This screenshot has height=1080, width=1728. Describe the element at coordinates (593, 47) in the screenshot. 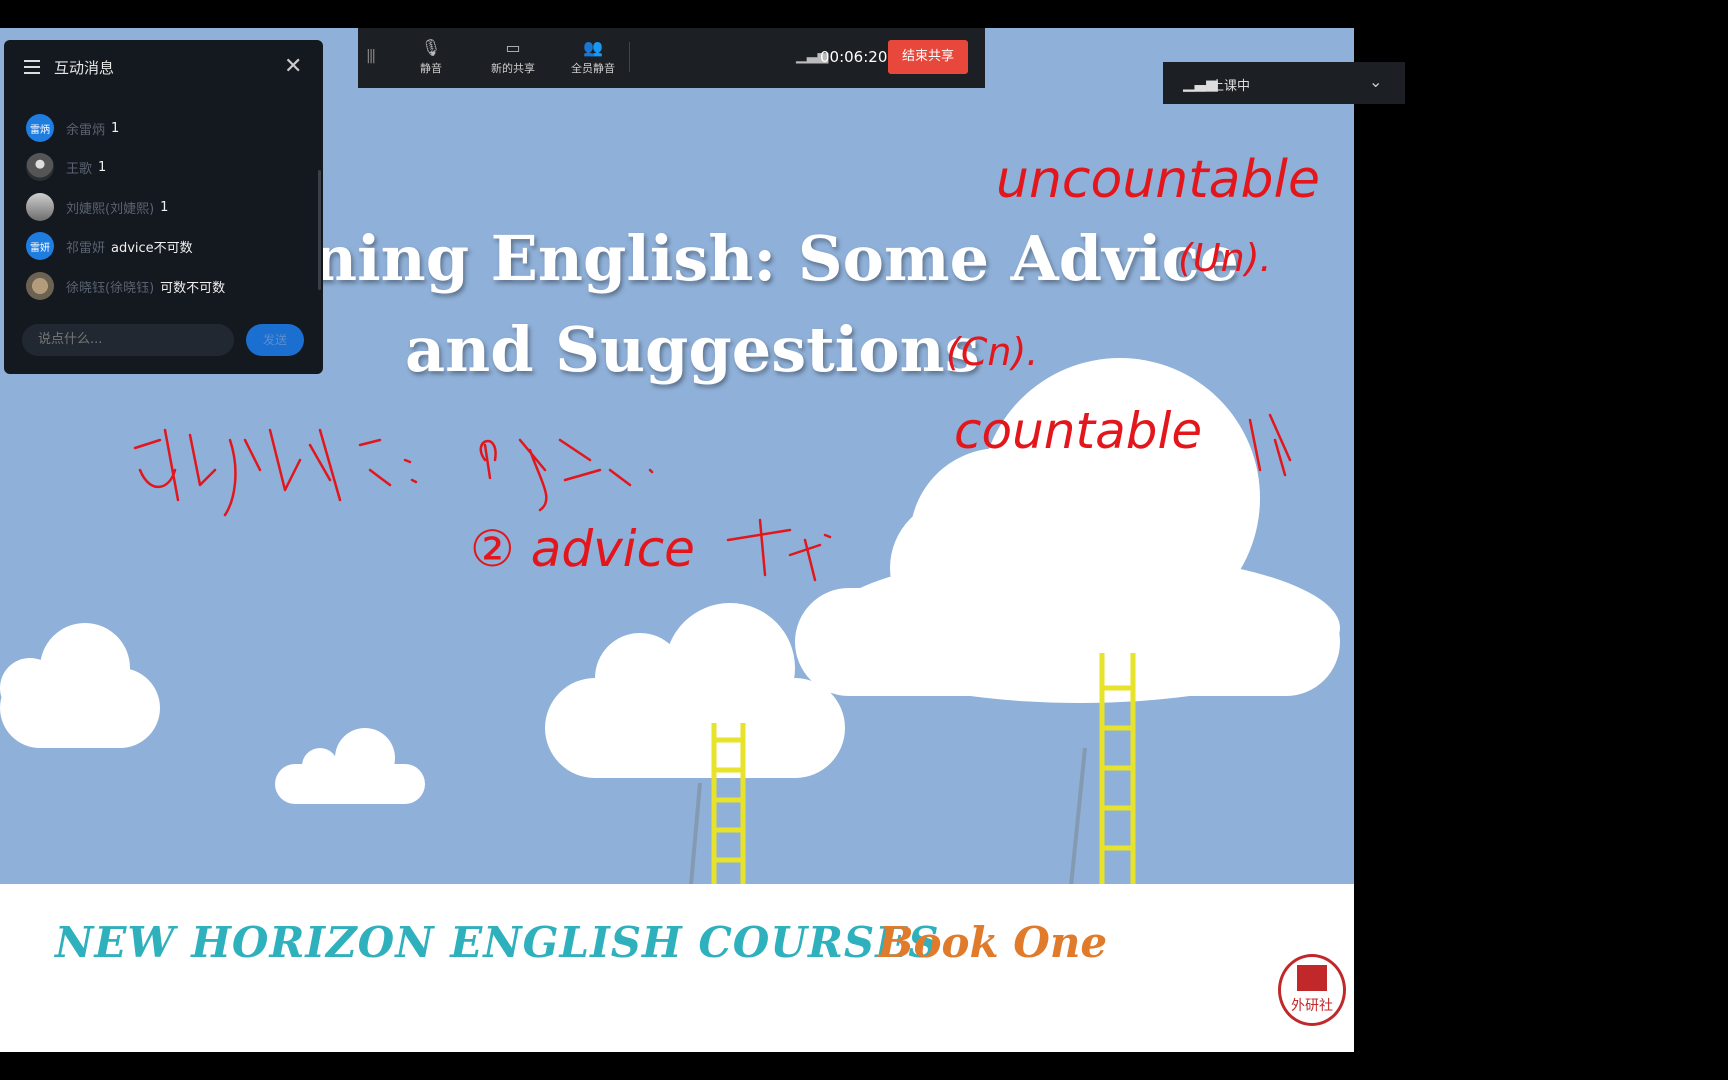

I see `users-mute-icon: 👥` at that location.